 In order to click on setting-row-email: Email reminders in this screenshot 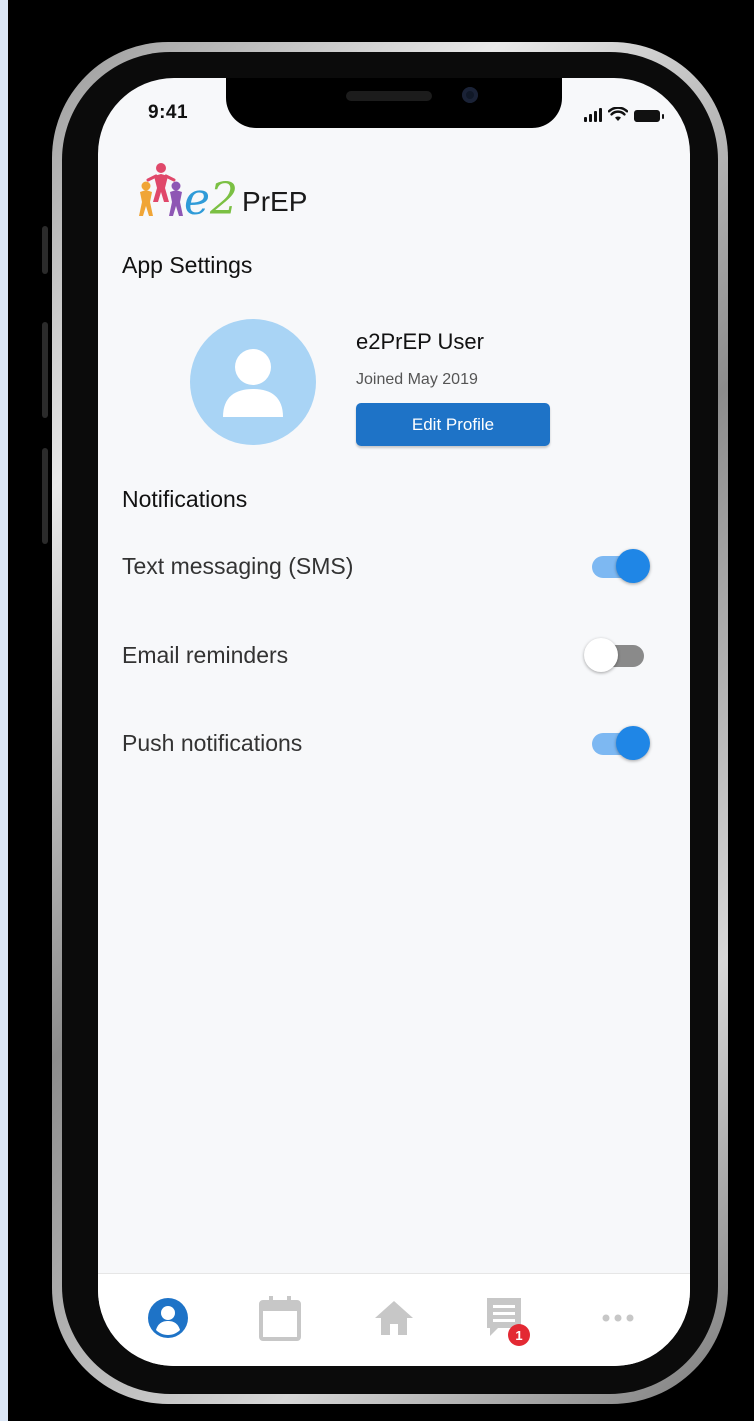, I will do `click(386, 655)`.